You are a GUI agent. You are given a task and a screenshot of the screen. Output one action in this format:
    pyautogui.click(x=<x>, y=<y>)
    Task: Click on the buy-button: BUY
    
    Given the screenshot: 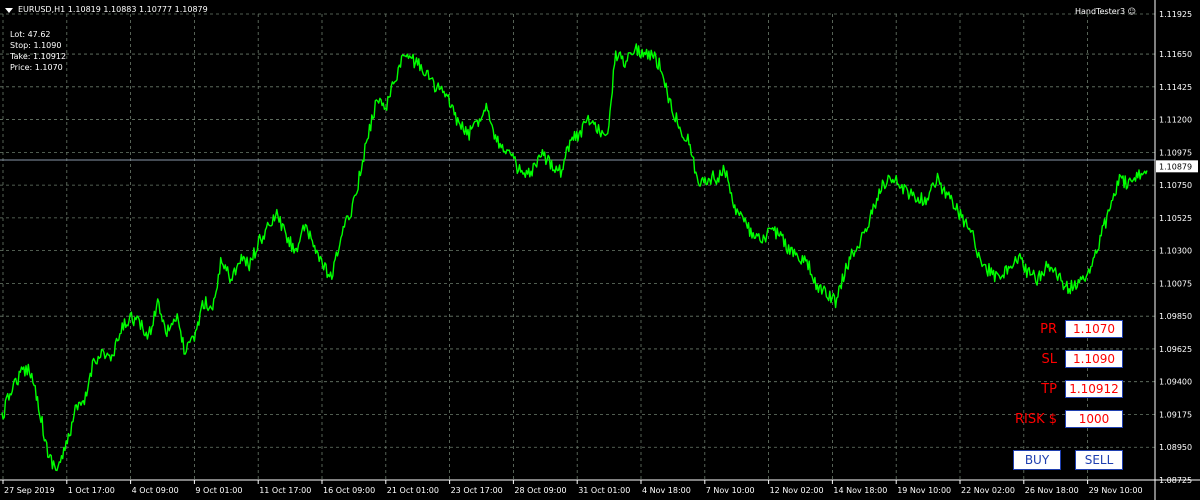 What is the action you would take?
    pyautogui.click(x=1037, y=460)
    